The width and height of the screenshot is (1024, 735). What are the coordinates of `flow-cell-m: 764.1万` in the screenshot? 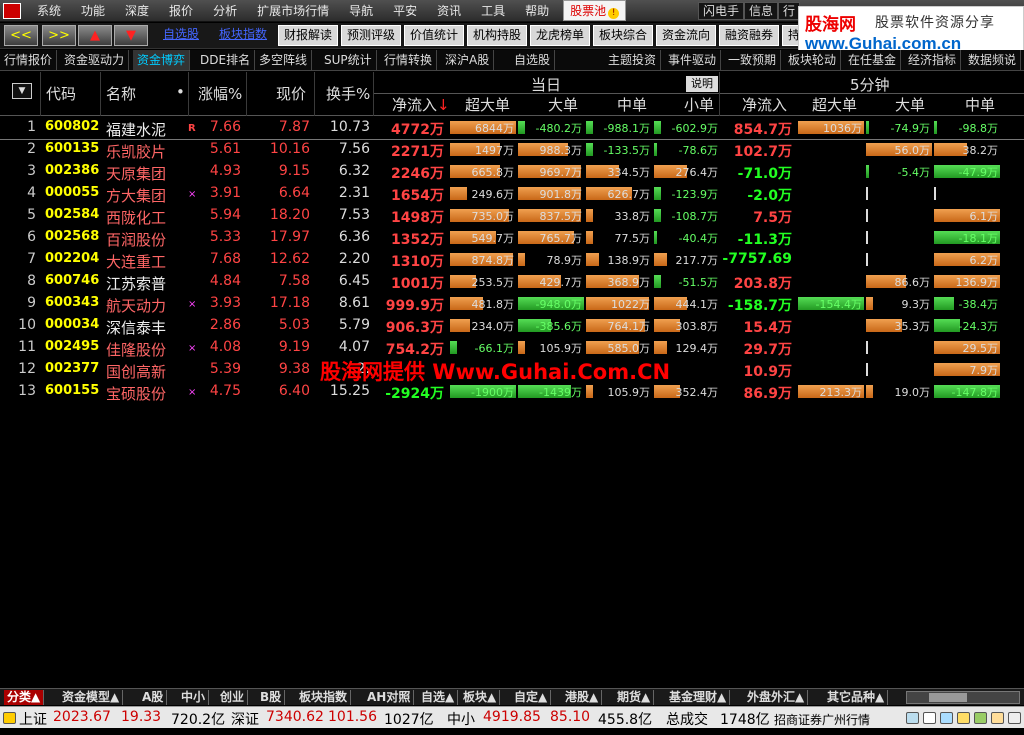 It's located at (619, 325).